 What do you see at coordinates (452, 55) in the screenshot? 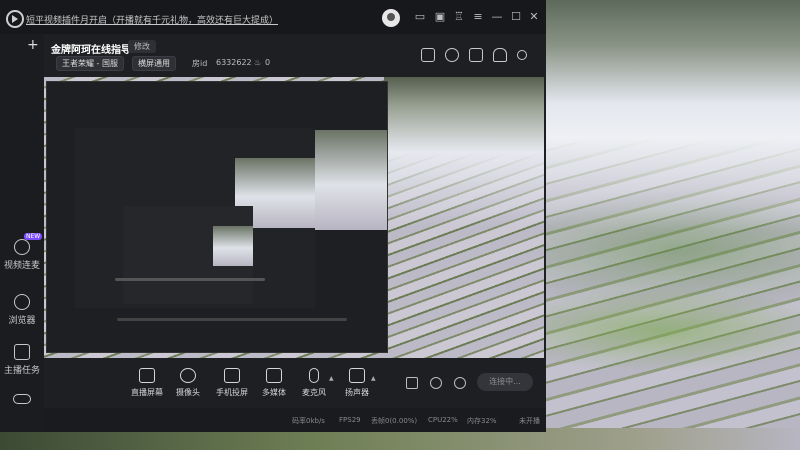
I see `lock-icon` at bounding box center [452, 55].